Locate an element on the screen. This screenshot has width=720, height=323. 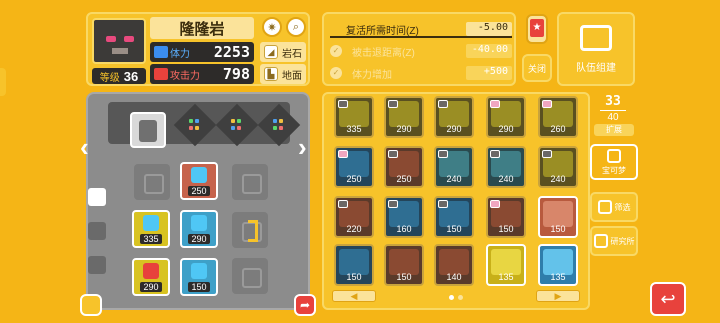
close-button: 关闭 is located at coordinates (537, 68).